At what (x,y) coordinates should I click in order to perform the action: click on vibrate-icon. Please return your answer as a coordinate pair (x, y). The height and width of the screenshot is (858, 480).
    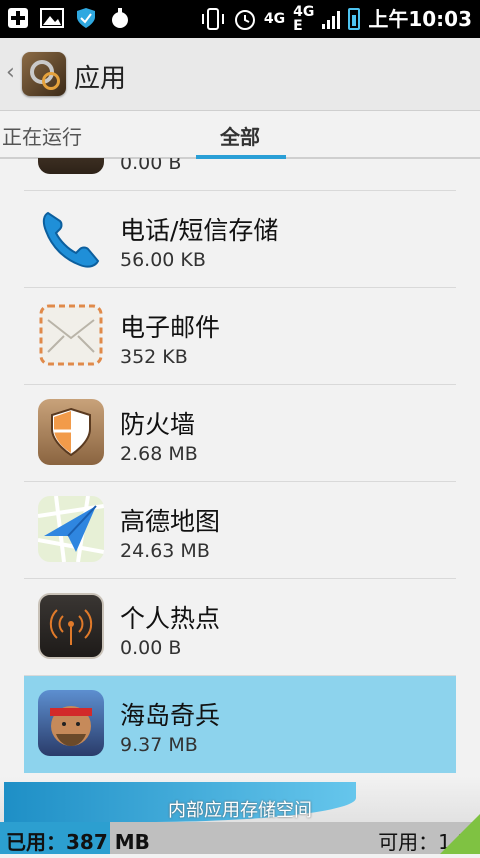
    Looking at the image, I should click on (212, 19).